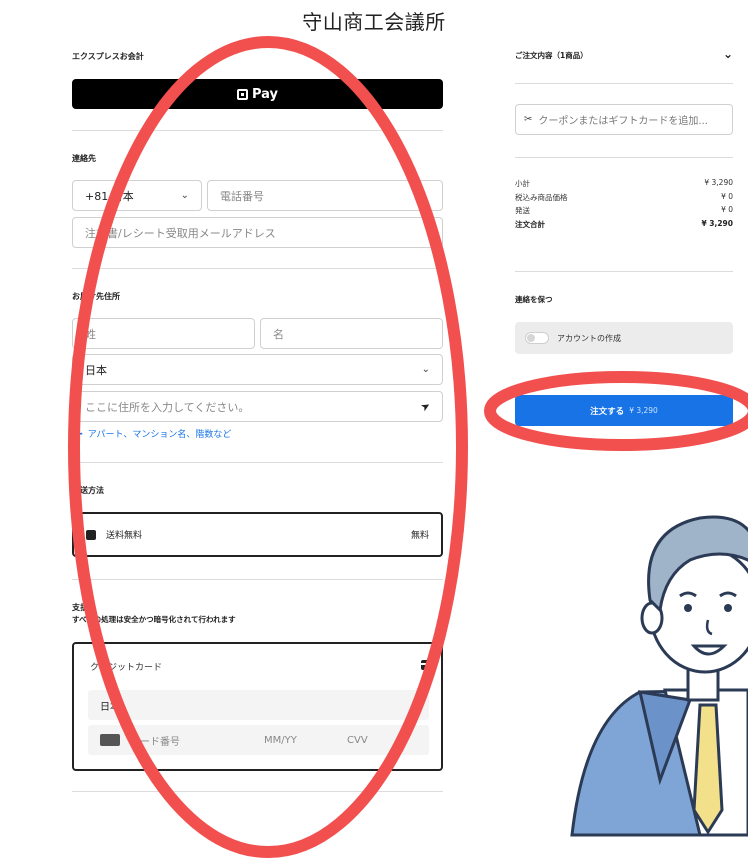 This screenshot has height=863, width=748. I want to click on last-name-placeholder: 姓, so click(90, 334).